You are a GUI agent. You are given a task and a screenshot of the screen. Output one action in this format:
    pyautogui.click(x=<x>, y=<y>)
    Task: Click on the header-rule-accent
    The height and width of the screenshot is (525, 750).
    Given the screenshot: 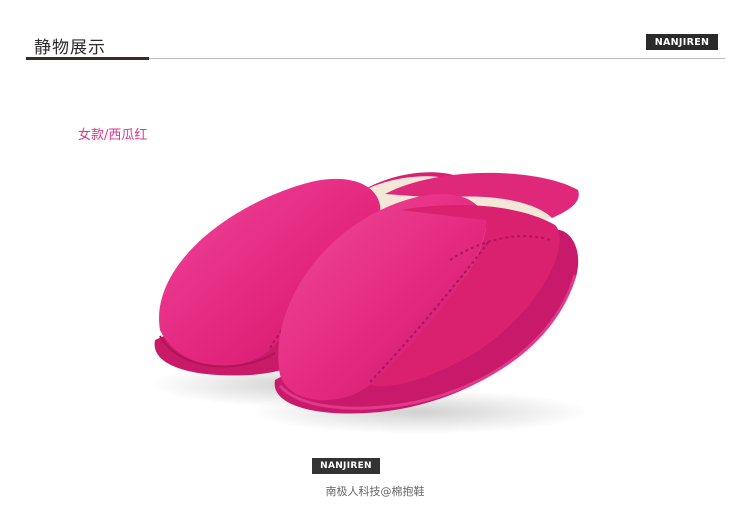 What is the action you would take?
    pyautogui.click(x=87, y=58)
    